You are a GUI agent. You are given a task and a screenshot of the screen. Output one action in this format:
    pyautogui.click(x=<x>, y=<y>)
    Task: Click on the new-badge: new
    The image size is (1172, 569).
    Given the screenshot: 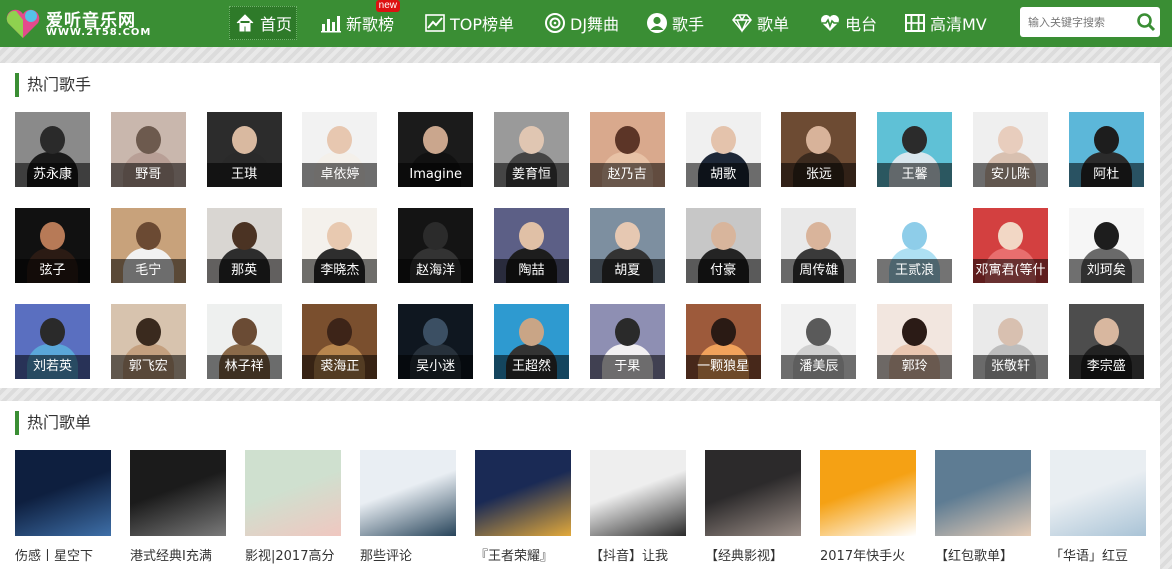 What is the action you would take?
    pyautogui.click(x=388, y=6)
    